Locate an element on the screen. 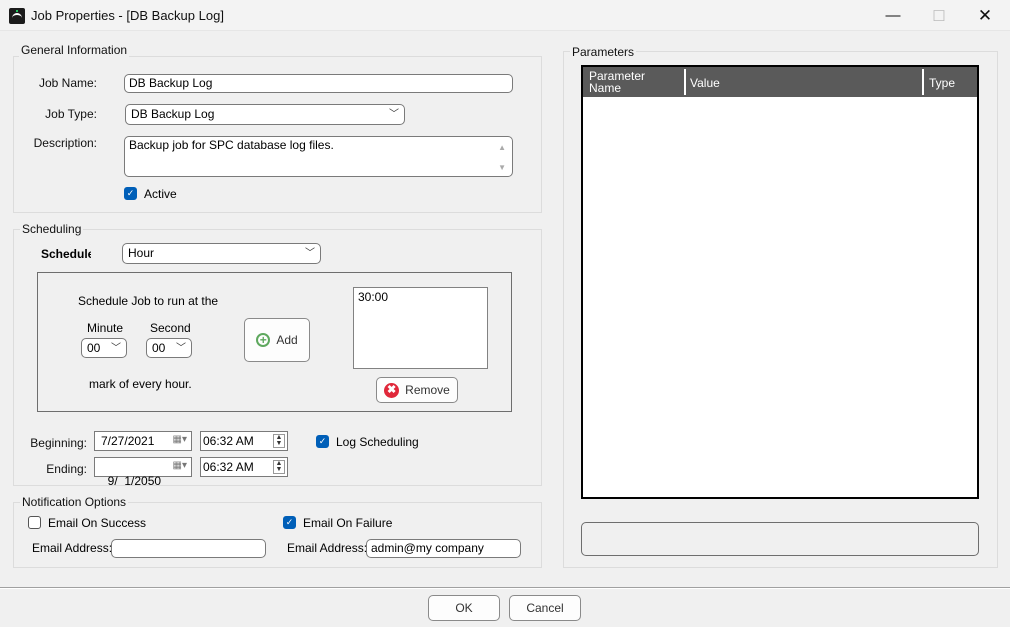 This screenshot has height=627, width=1010. column-header-value: Value is located at coordinates (705, 83).